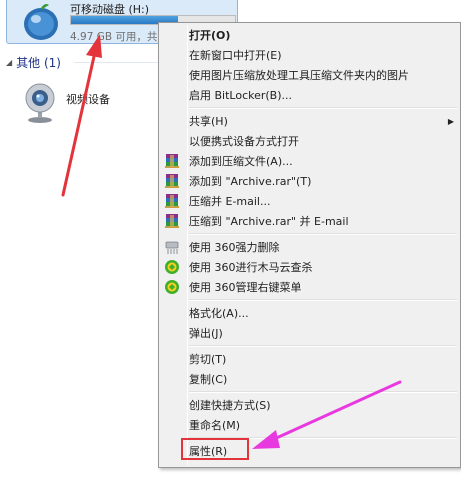  I want to click on magenta-arrow, so click(327, 414).